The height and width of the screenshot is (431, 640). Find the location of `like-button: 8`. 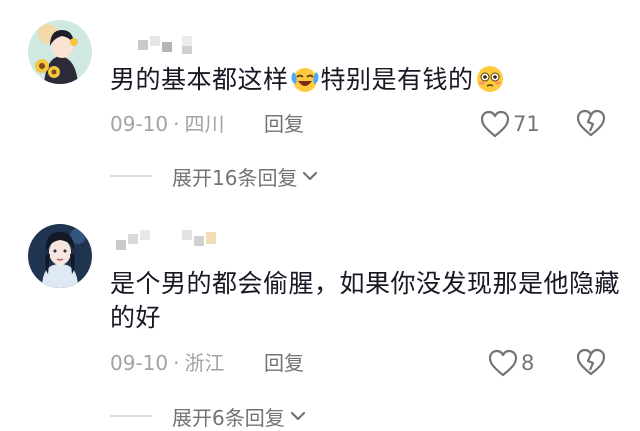

like-button: 8 is located at coordinates (511, 363).